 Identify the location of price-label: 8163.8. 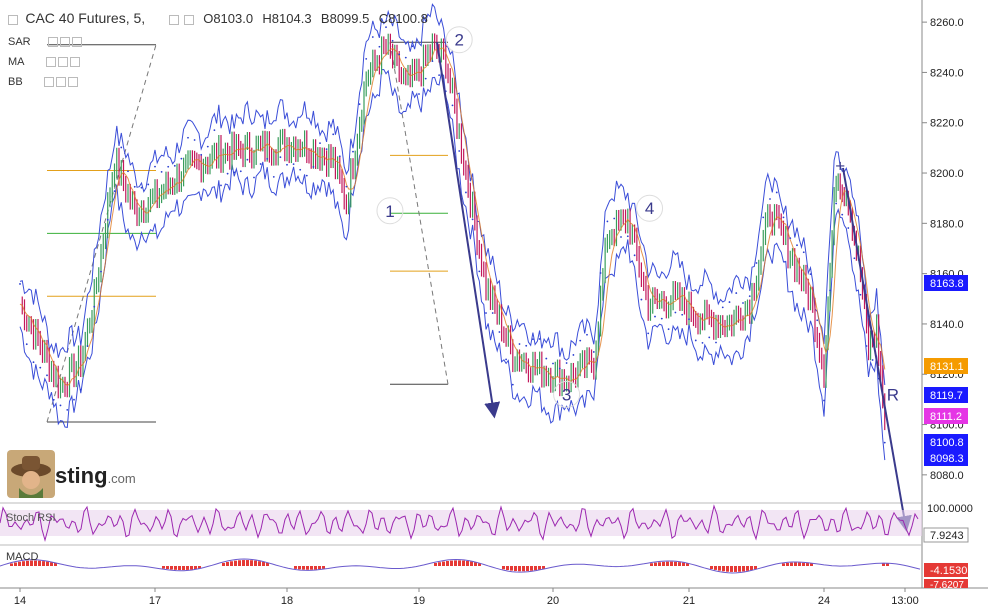
(947, 284).